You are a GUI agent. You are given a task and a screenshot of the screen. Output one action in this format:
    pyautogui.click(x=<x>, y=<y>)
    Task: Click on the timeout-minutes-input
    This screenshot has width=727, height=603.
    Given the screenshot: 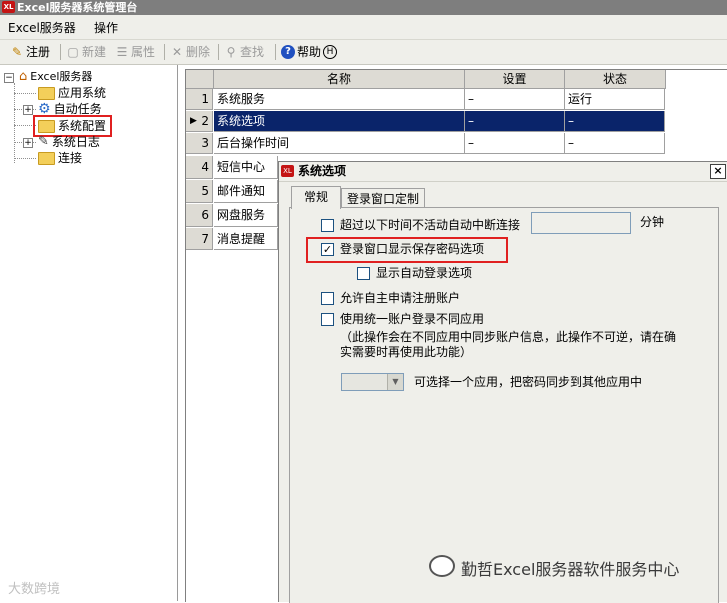 What is the action you would take?
    pyautogui.click(x=581, y=223)
    